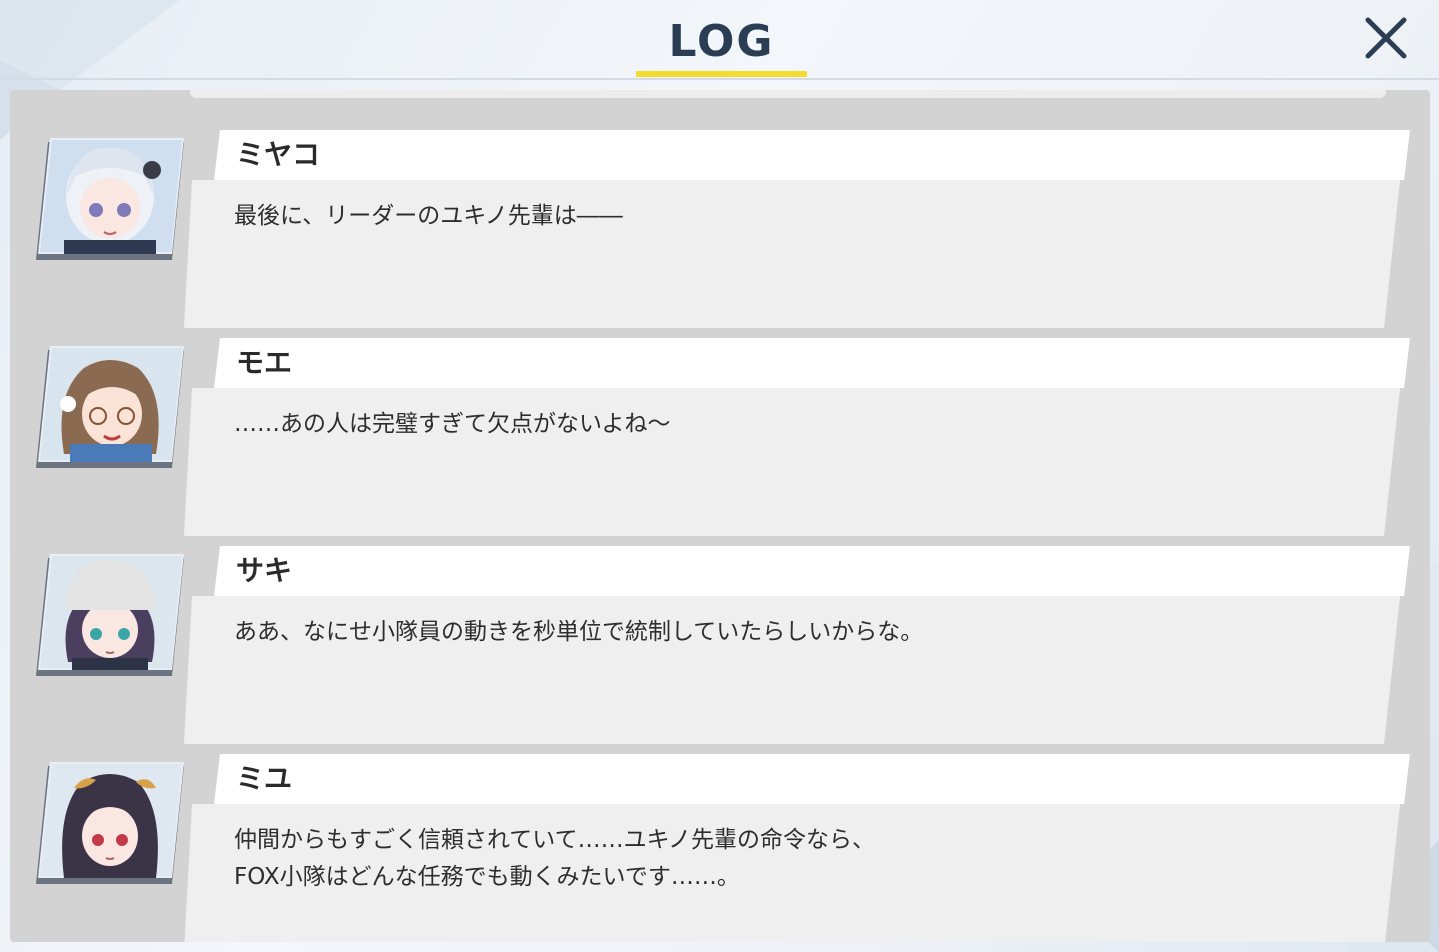  I want to click on close-button, so click(1386, 38).